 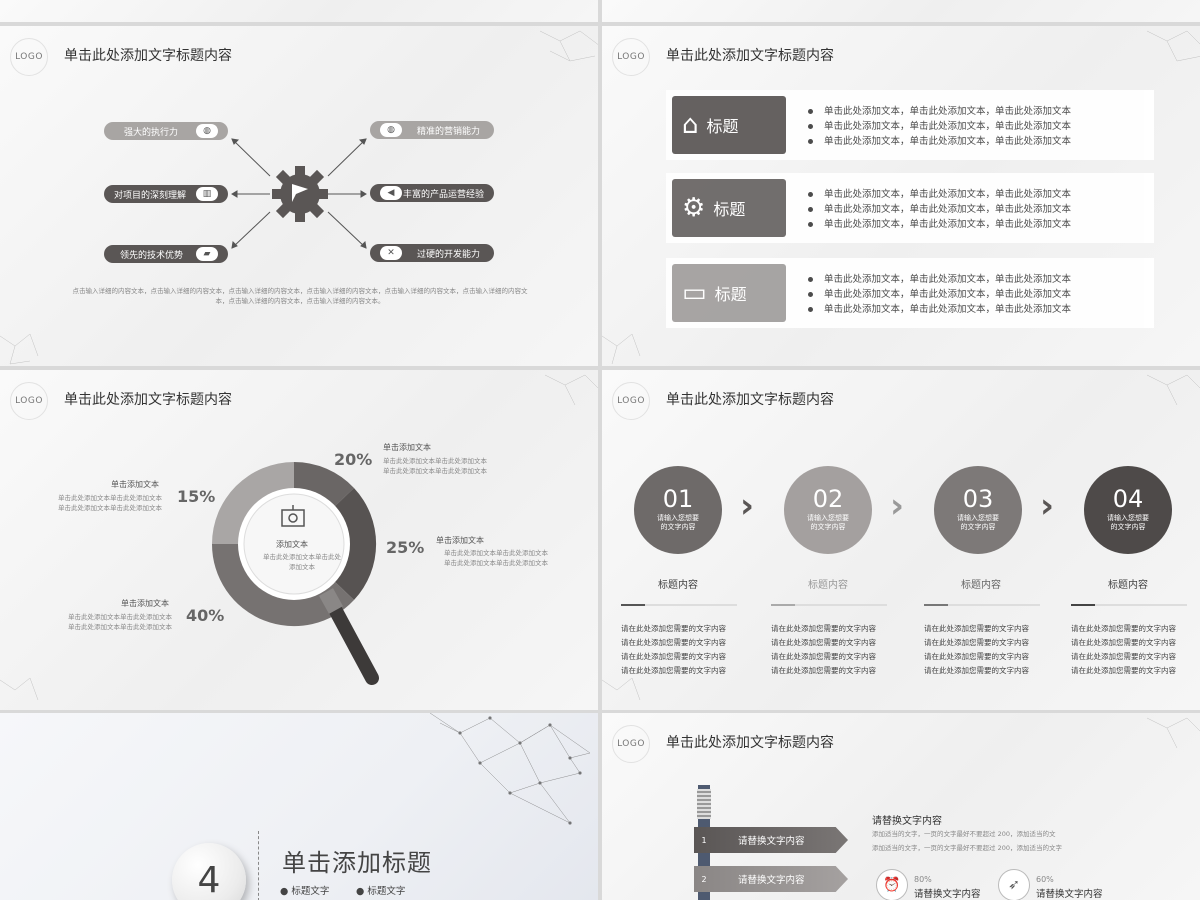 I want to click on step-circle: 03 请输入您想要 的文字内容, so click(x=978, y=510).